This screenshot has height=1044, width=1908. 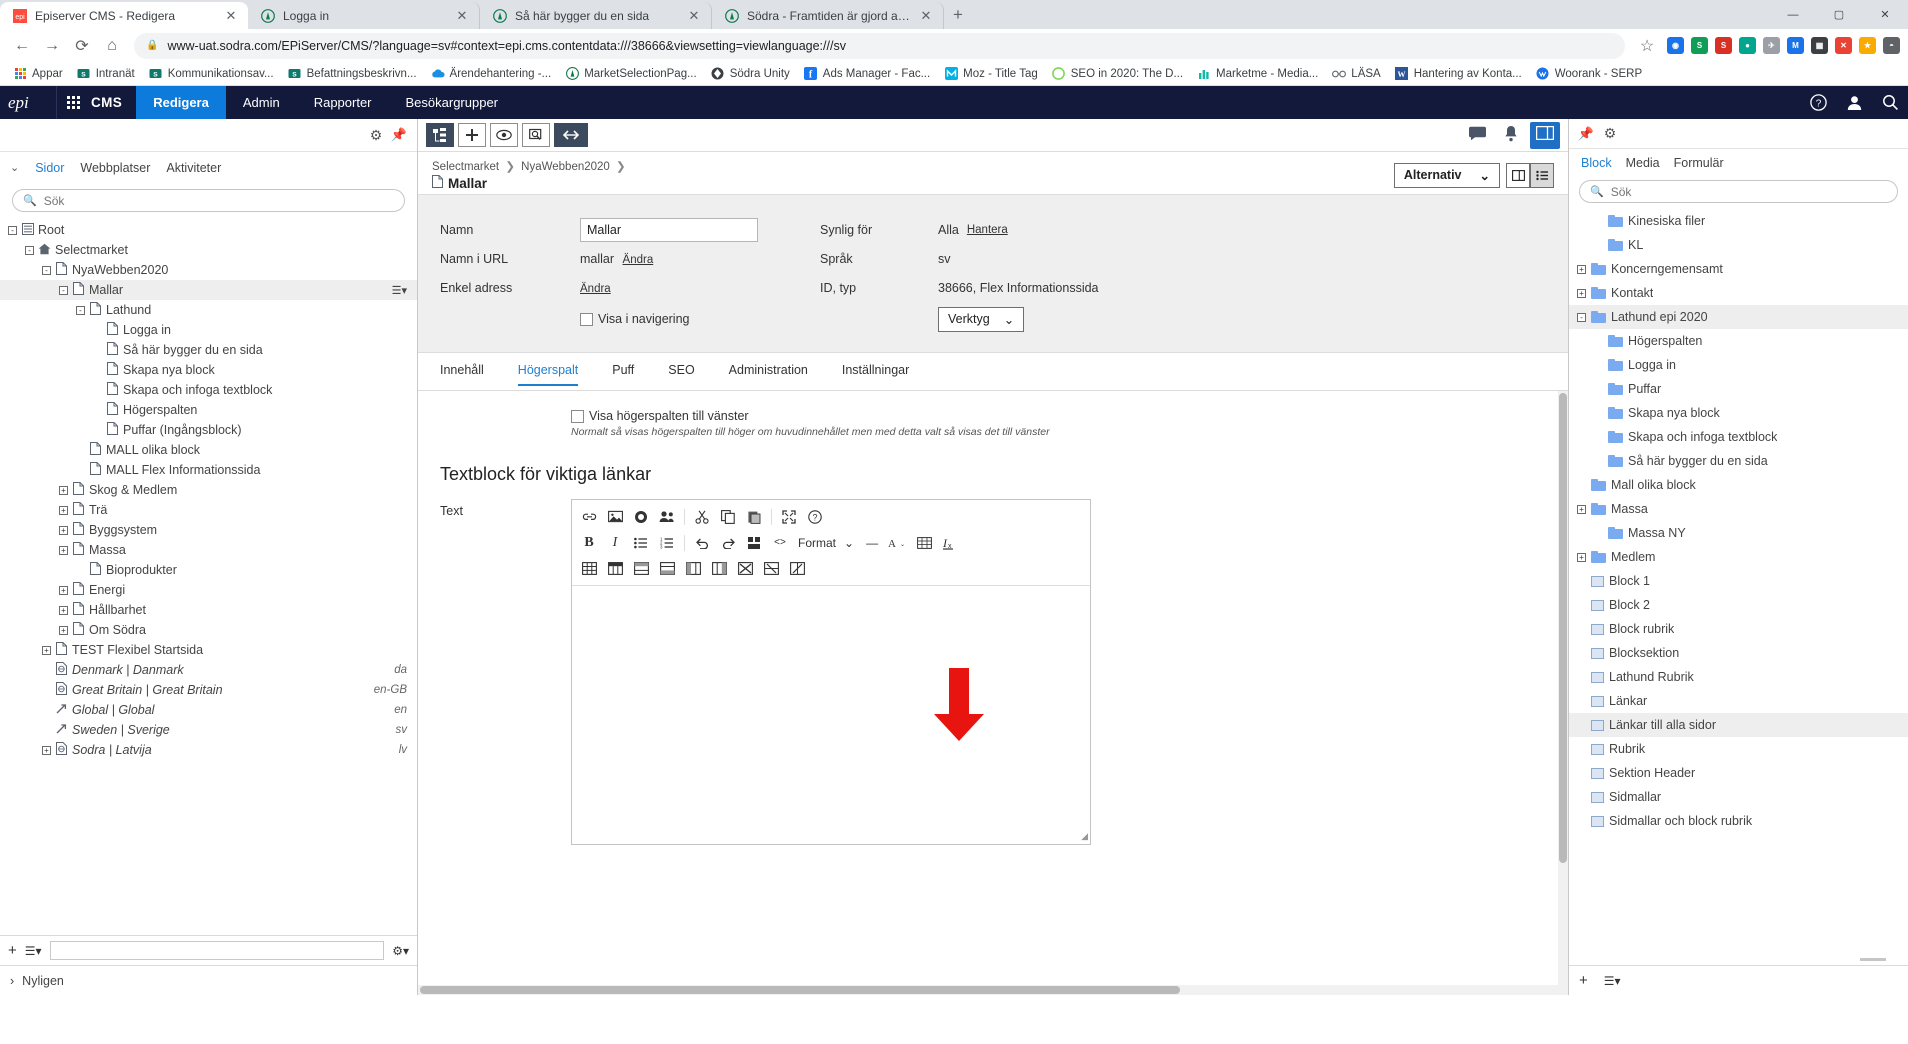 I want to click on content-vertical-scrollbar, so click(x=1563, y=688).